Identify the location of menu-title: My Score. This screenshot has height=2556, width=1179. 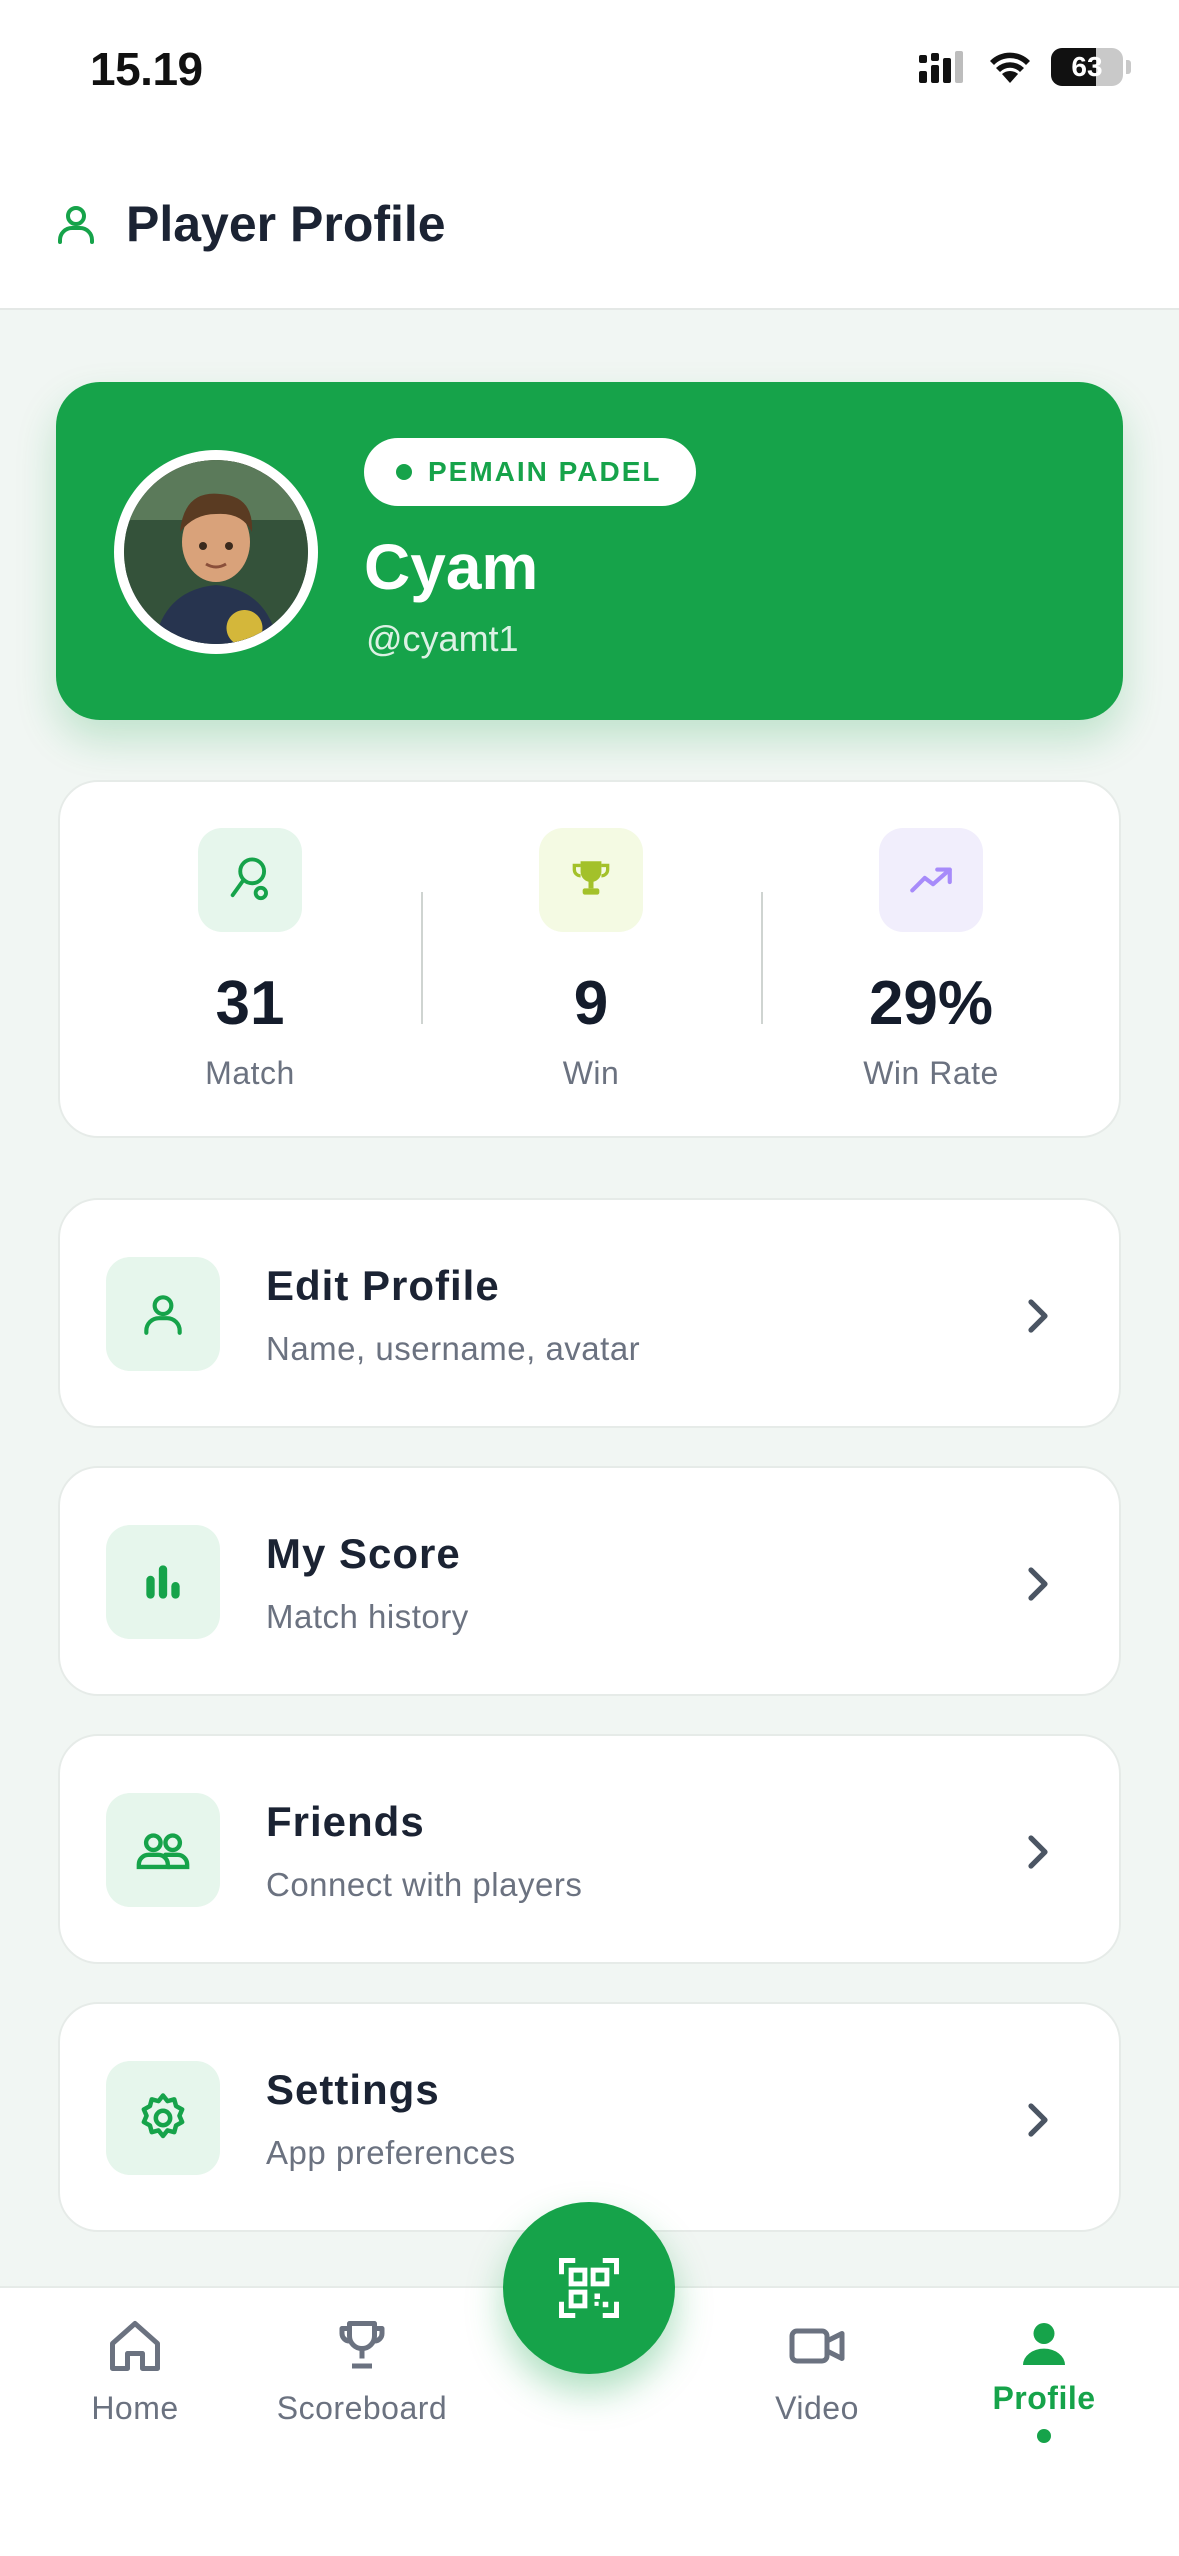
(363, 1553).